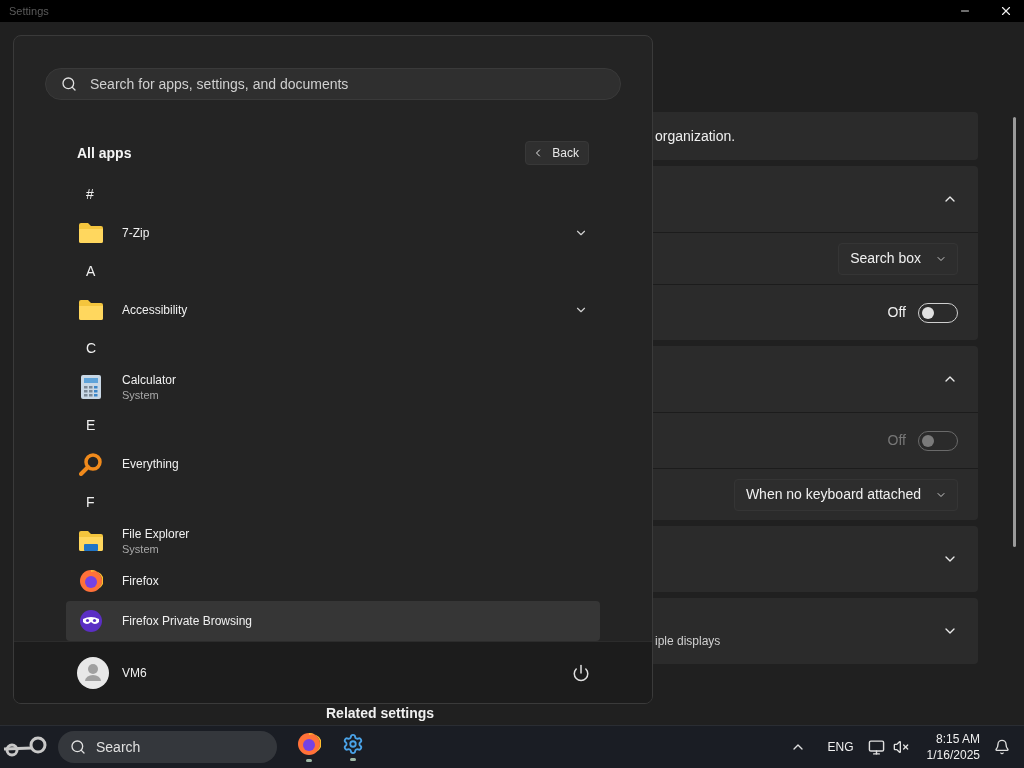 Image resolution: width=1024 pixels, height=768 pixels. I want to click on app-name: Firefox Private Browsing, so click(188, 621).